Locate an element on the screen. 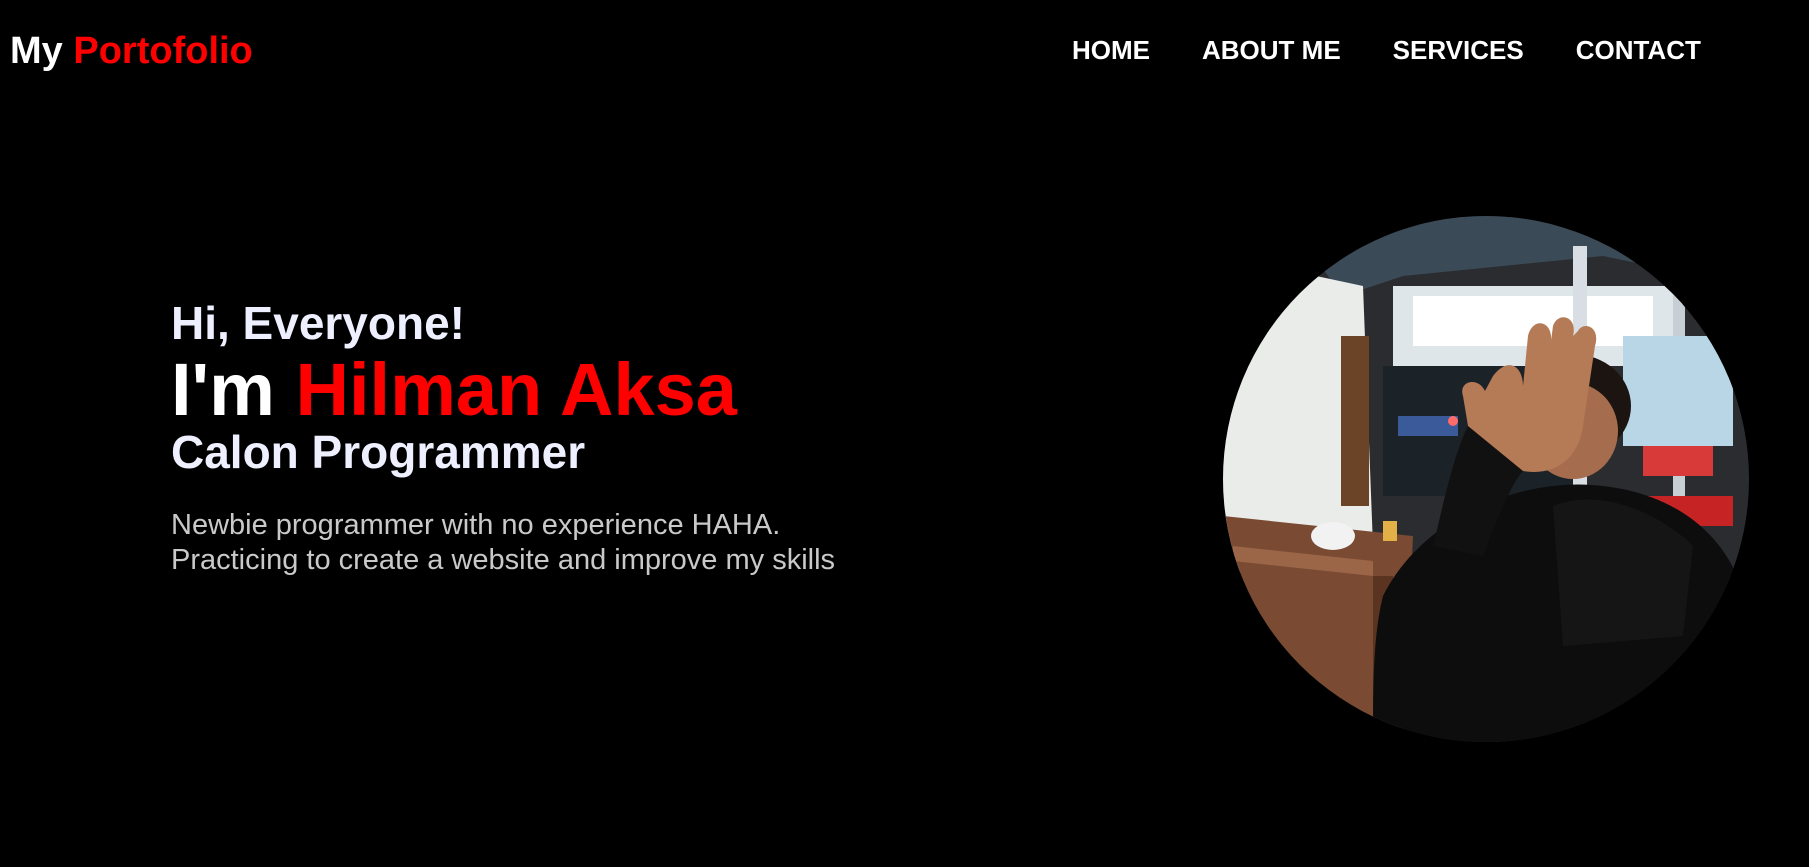  nav-contact: CONTACT is located at coordinates (1638, 50).